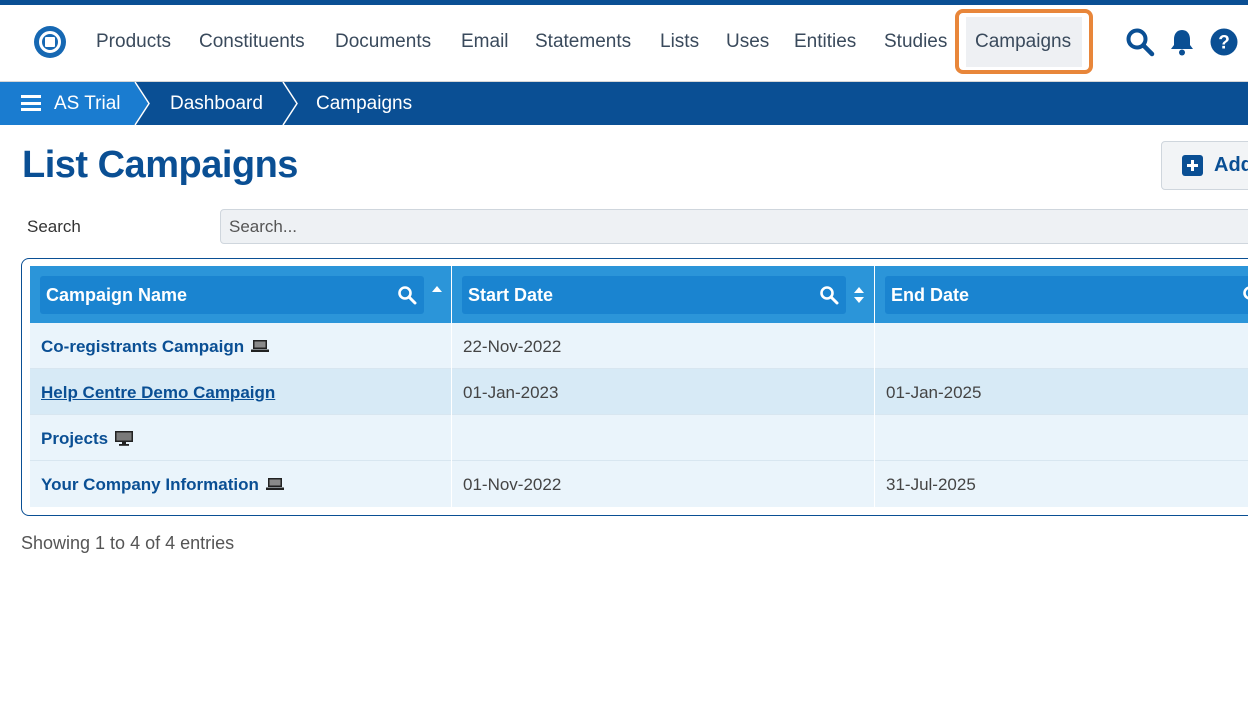 The height and width of the screenshot is (724, 1248). I want to click on column-header-label: End Date, so click(930, 295).